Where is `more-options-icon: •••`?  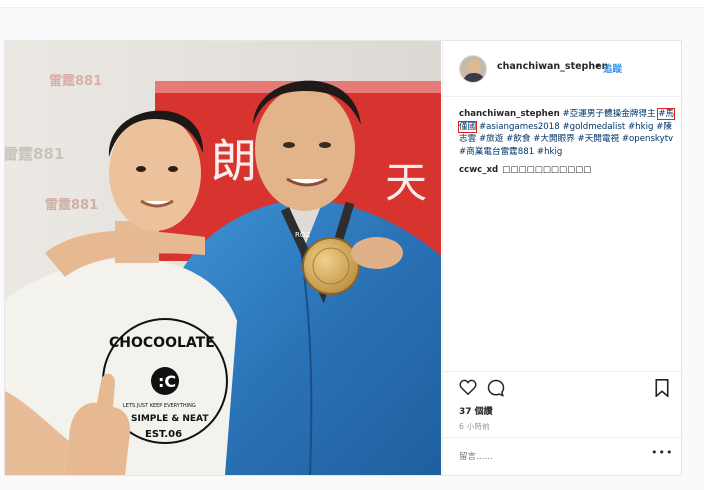
more-options-icon: ••• is located at coordinates (662, 452).